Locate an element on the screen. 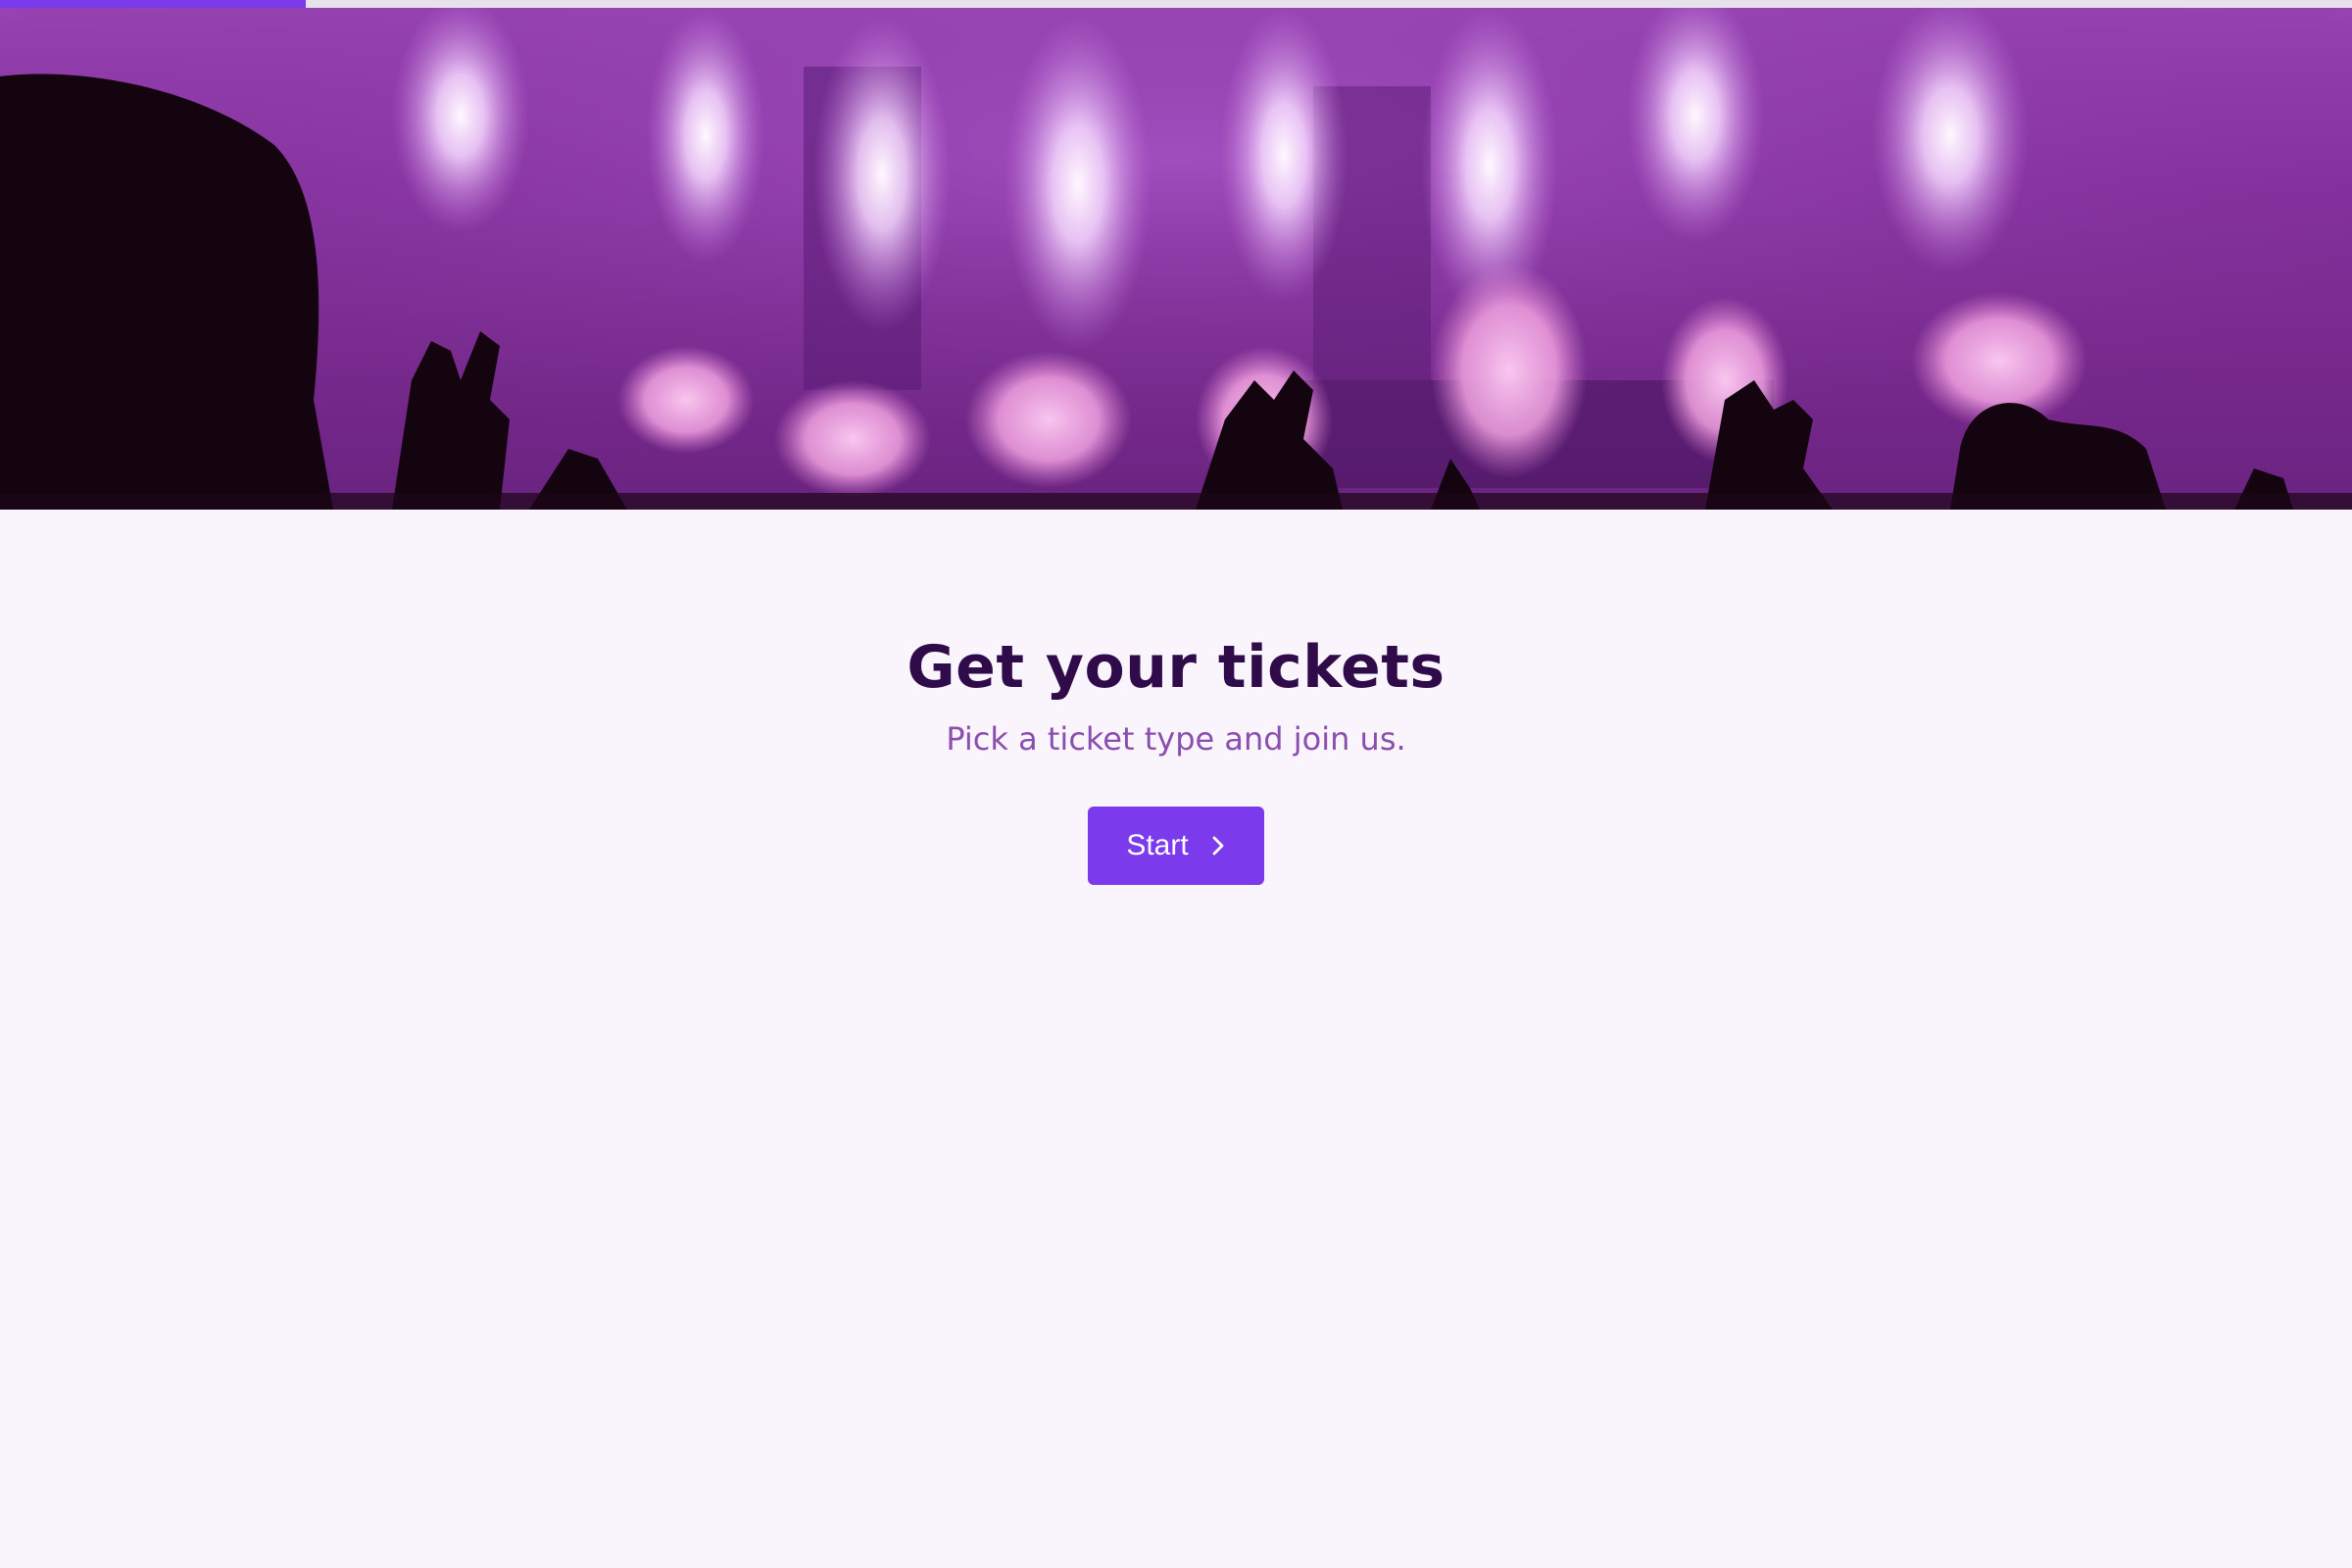 This screenshot has width=2352, height=1568. page-title: Get your tickets is located at coordinates (1176, 667).